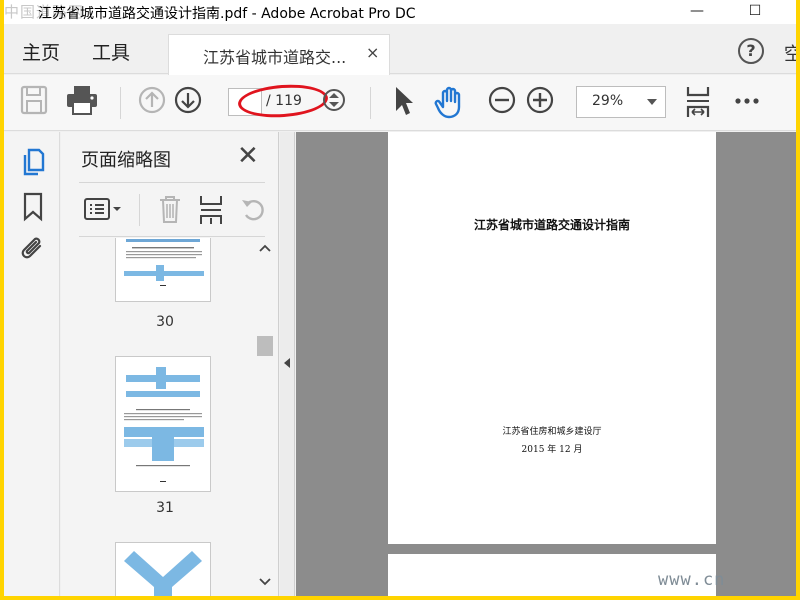 Image resolution: width=800 pixels, height=600 pixels. I want to click on previous-page-icon, so click(152, 100).